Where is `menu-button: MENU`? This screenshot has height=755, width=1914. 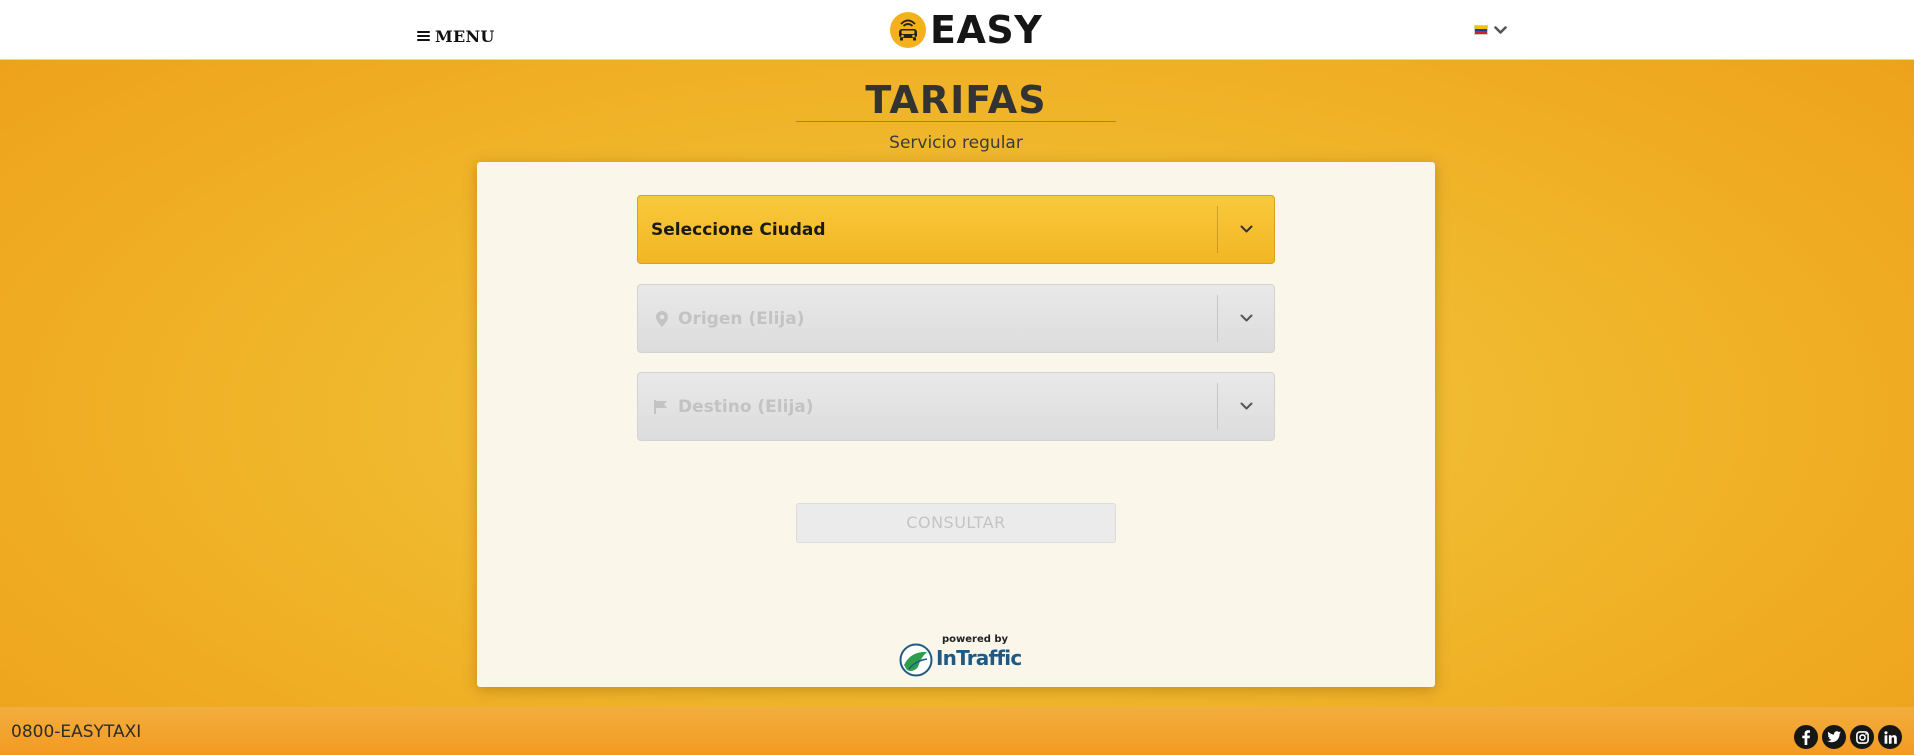 menu-button: MENU is located at coordinates (456, 36).